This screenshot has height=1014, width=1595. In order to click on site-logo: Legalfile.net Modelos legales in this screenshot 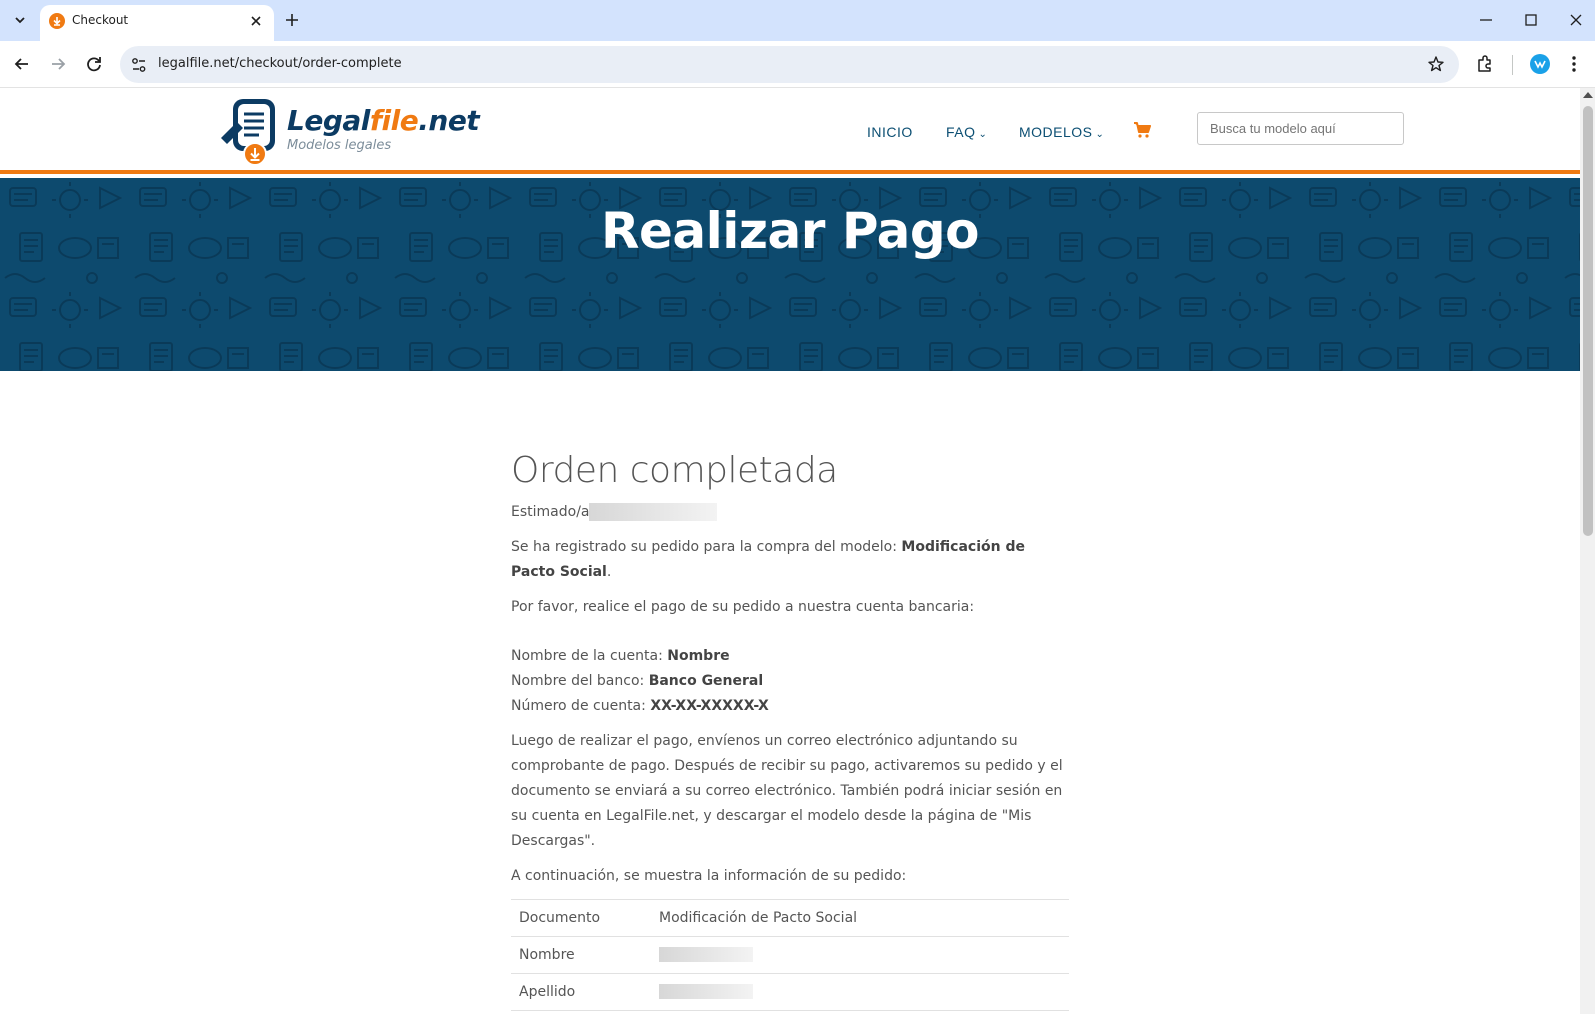, I will do `click(349, 132)`.